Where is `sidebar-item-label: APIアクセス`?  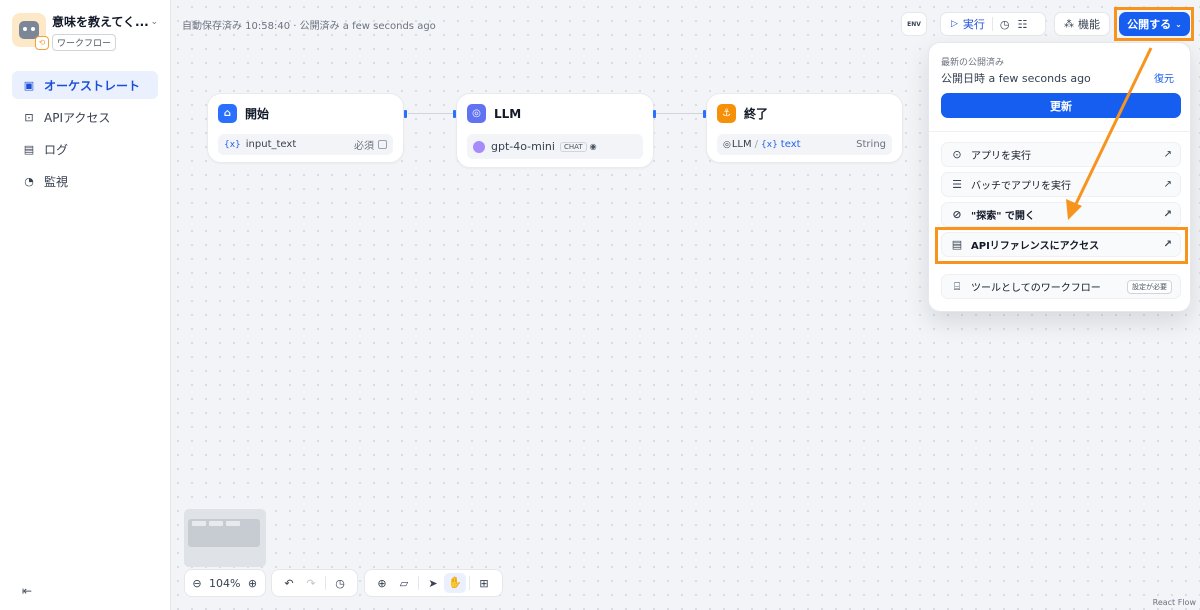 sidebar-item-label: APIアクセス is located at coordinates (77, 117).